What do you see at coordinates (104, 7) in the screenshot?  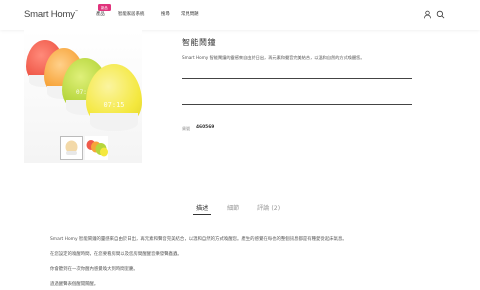 I see `new-badge: 新品` at bounding box center [104, 7].